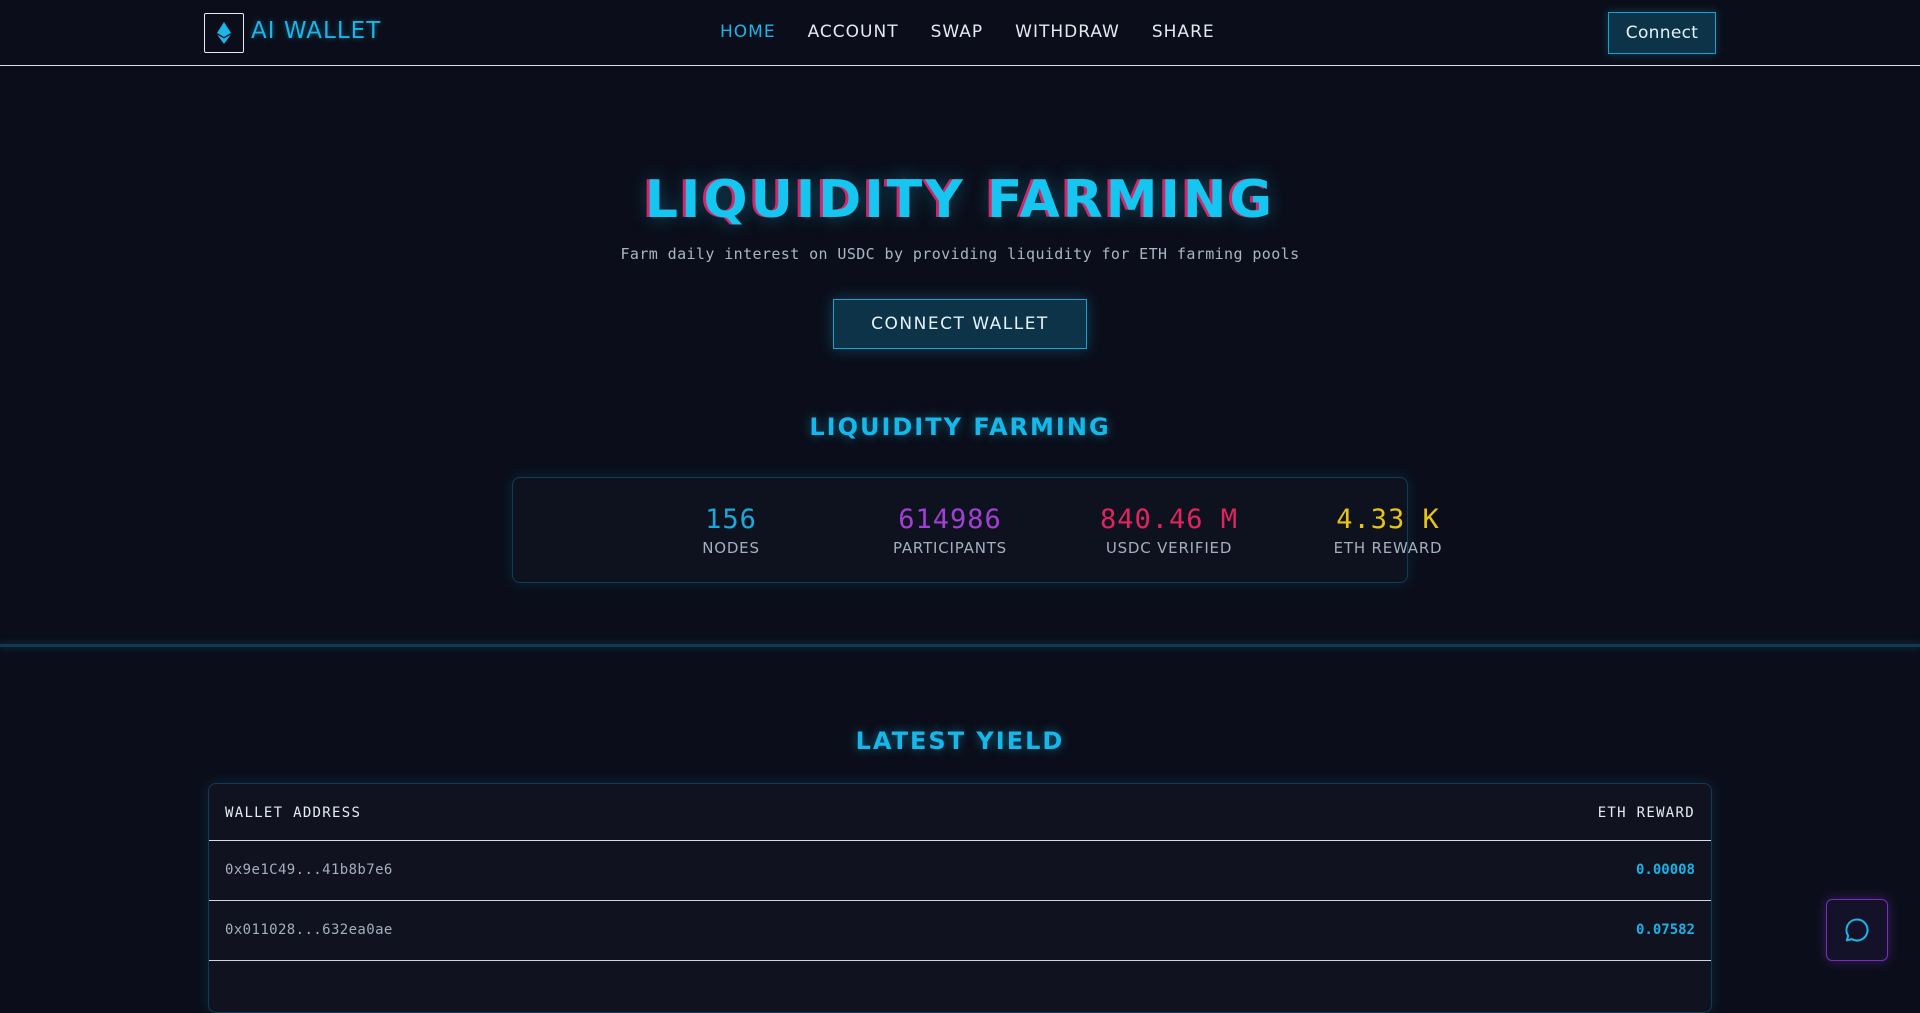  I want to click on stat-value: 614986, so click(950, 519).